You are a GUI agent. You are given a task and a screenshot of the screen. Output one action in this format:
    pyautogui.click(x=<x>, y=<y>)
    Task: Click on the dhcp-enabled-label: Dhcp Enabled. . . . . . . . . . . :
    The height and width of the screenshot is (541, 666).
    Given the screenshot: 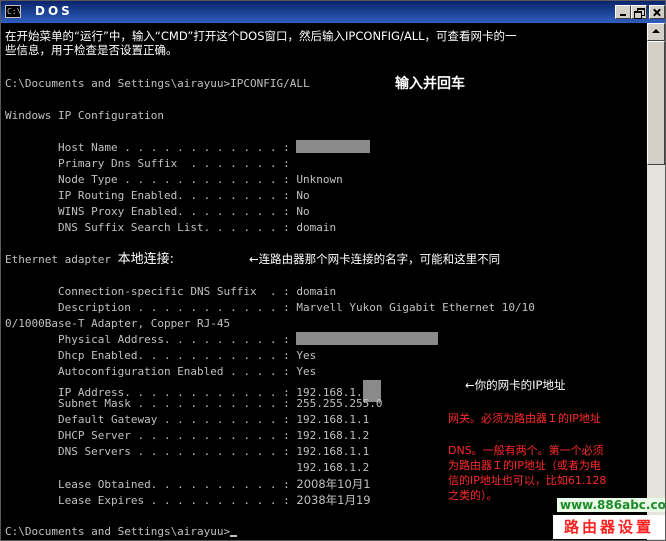 What is the action you would take?
    pyautogui.click(x=151, y=355)
    